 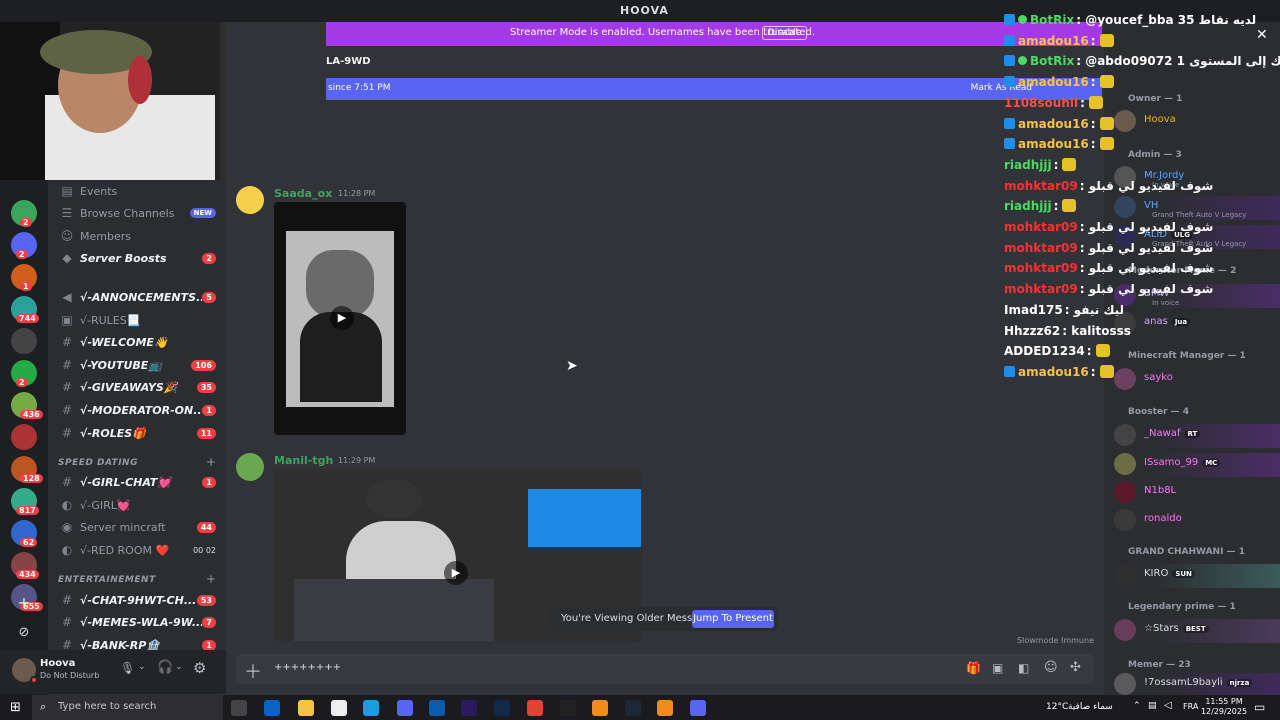 I want to click on channel-item: # √-GIRL-CHAT💓 1, so click(x=137, y=482).